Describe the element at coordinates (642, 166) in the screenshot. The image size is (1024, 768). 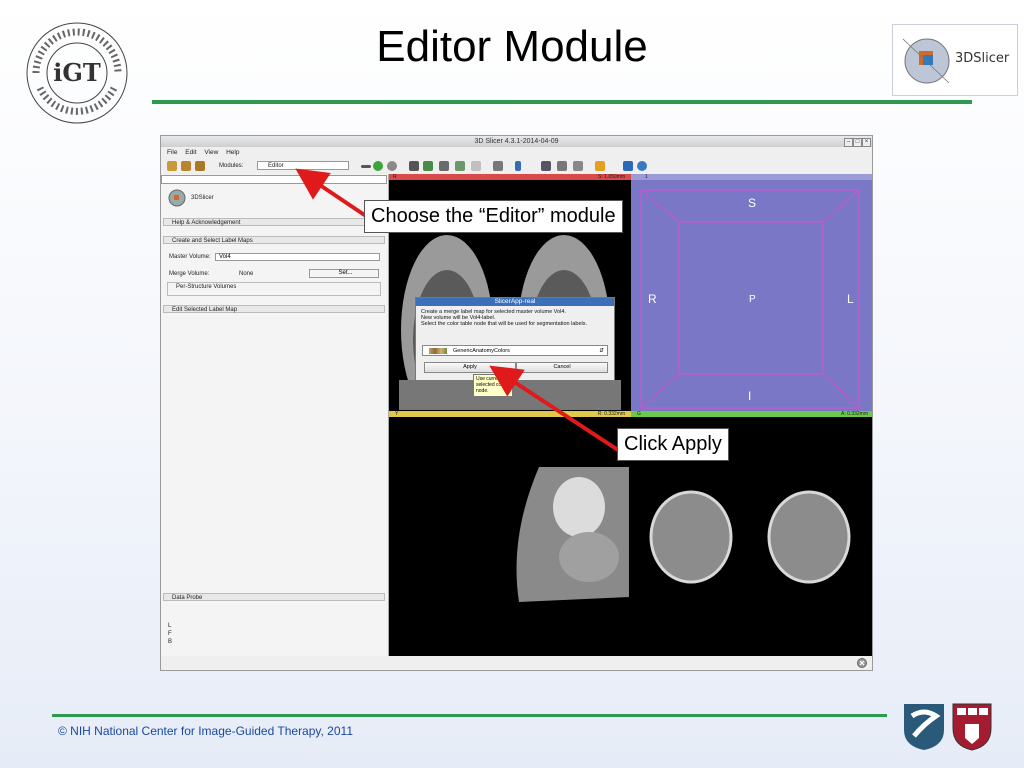
I see `python-console-icon` at that location.